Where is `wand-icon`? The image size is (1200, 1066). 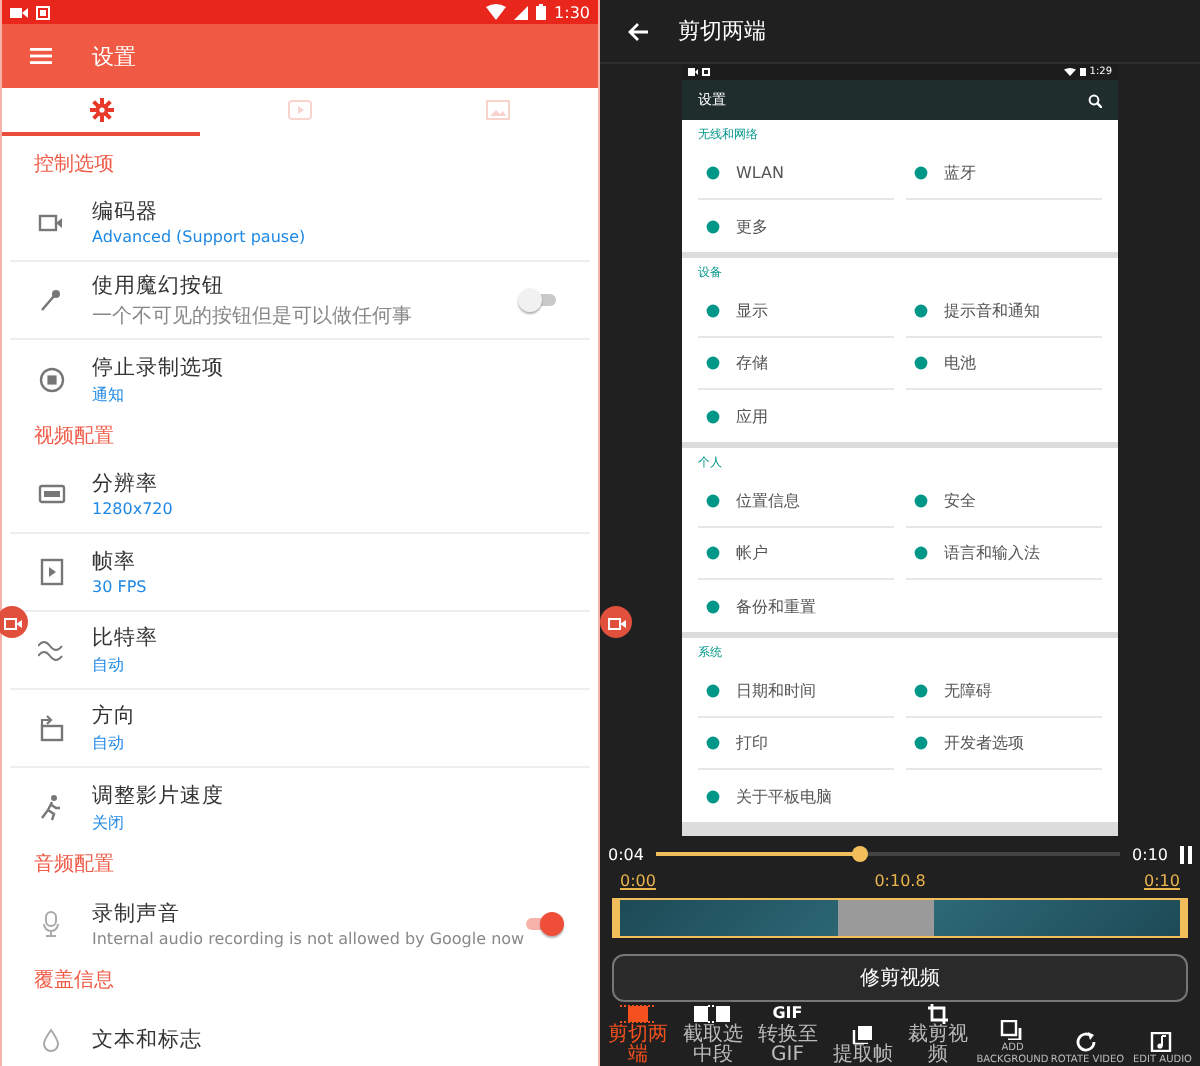
wand-icon is located at coordinates (51, 300).